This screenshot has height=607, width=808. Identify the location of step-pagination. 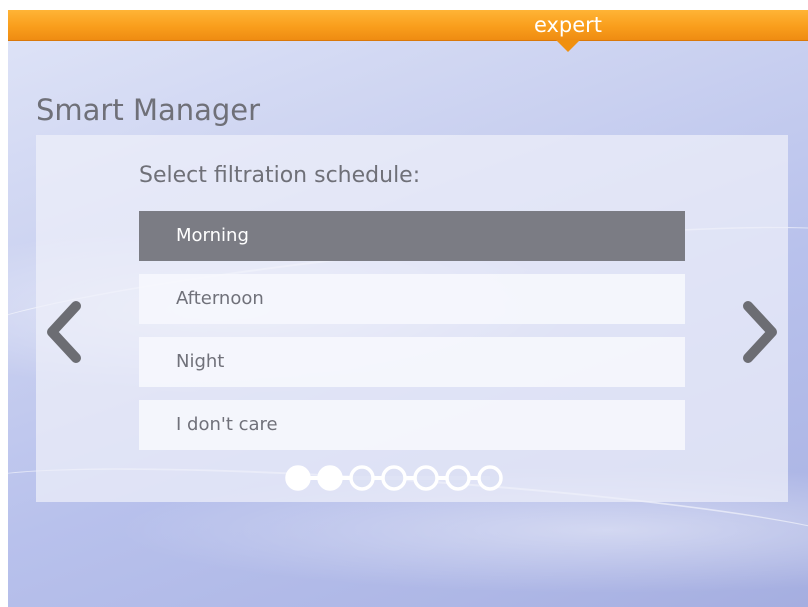
(394, 478).